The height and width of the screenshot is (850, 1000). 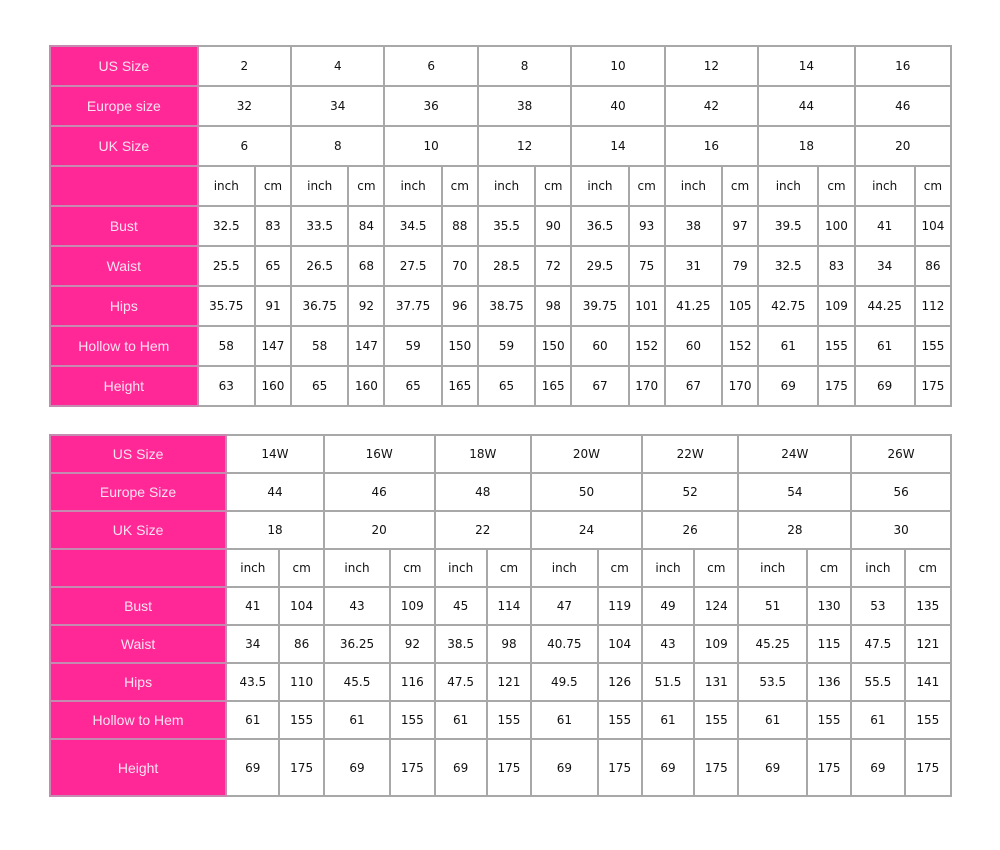 What do you see at coordinates (600, 266) in the screenshot?
I see `measurement-value-cell: 29.5` at bounding box center [600, 266].